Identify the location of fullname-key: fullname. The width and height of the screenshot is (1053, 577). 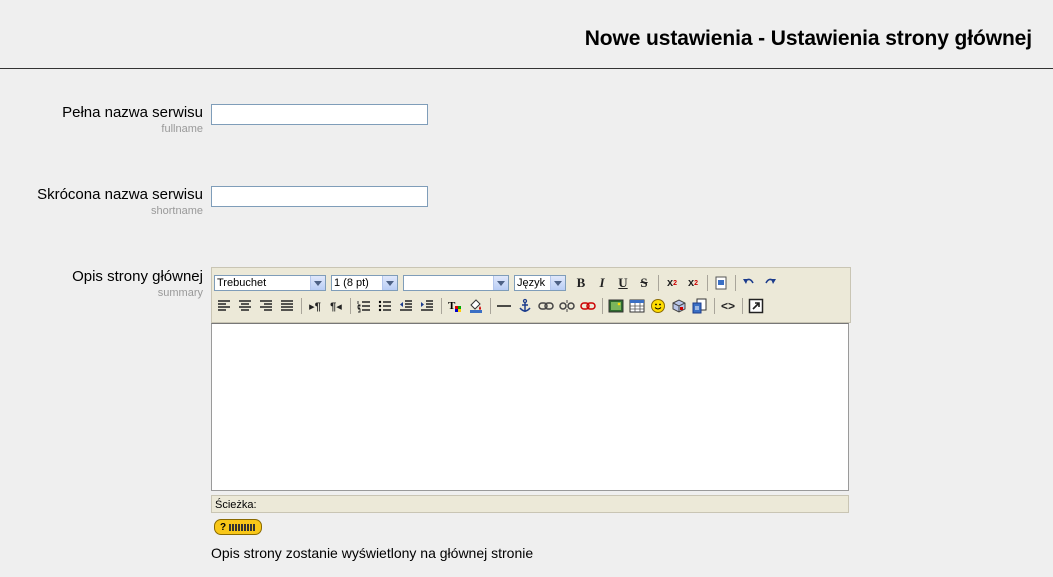
(182, 129).